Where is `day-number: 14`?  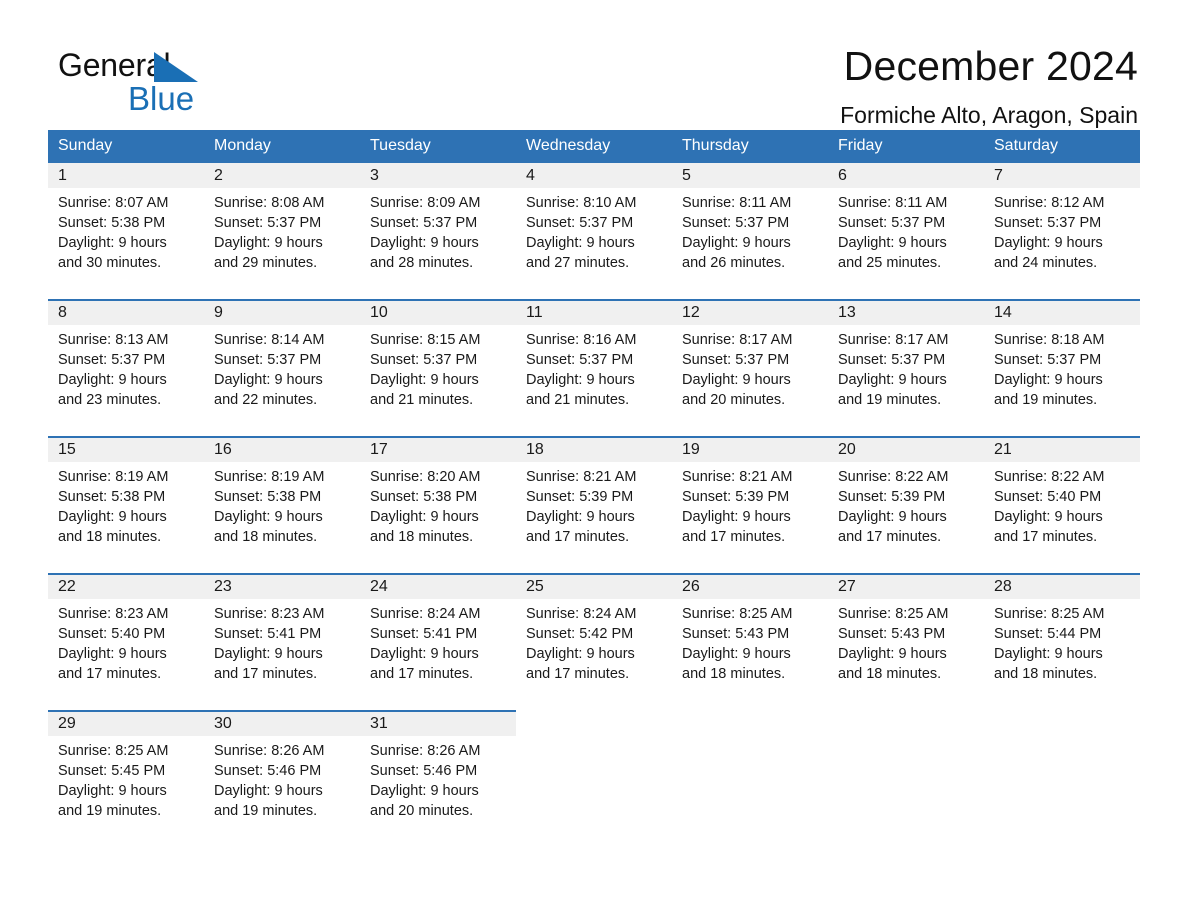
day-number: 14 is located at coordinates (1062, 312).